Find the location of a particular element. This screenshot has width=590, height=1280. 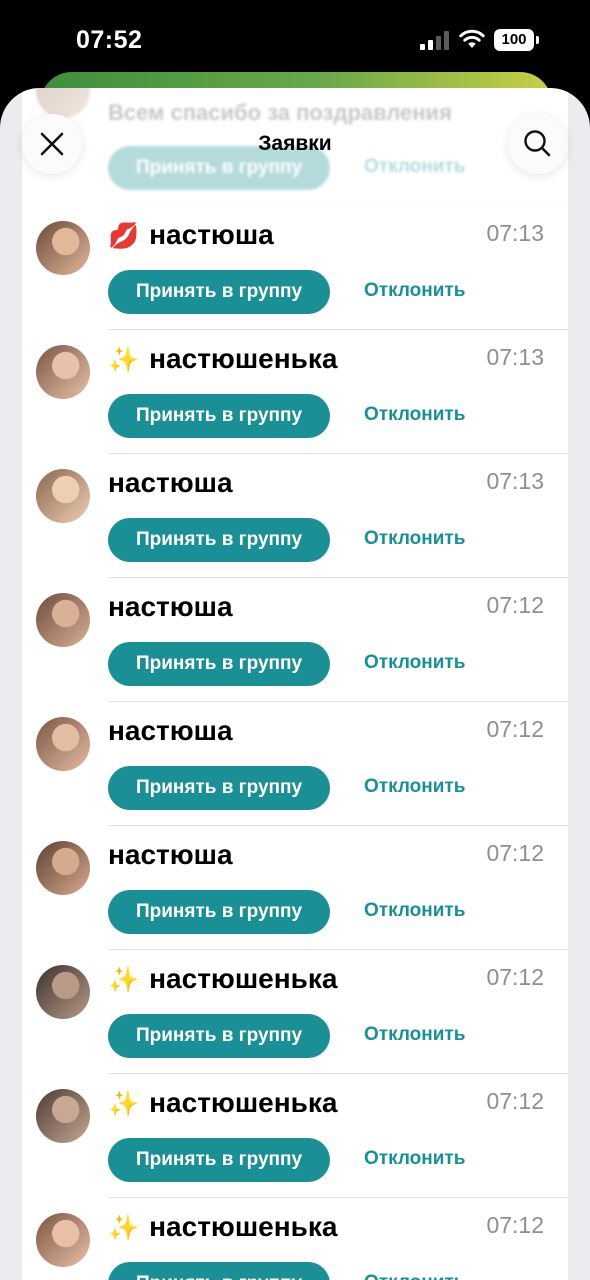

status-time: 07:52 is located at coordinates (109, 40).